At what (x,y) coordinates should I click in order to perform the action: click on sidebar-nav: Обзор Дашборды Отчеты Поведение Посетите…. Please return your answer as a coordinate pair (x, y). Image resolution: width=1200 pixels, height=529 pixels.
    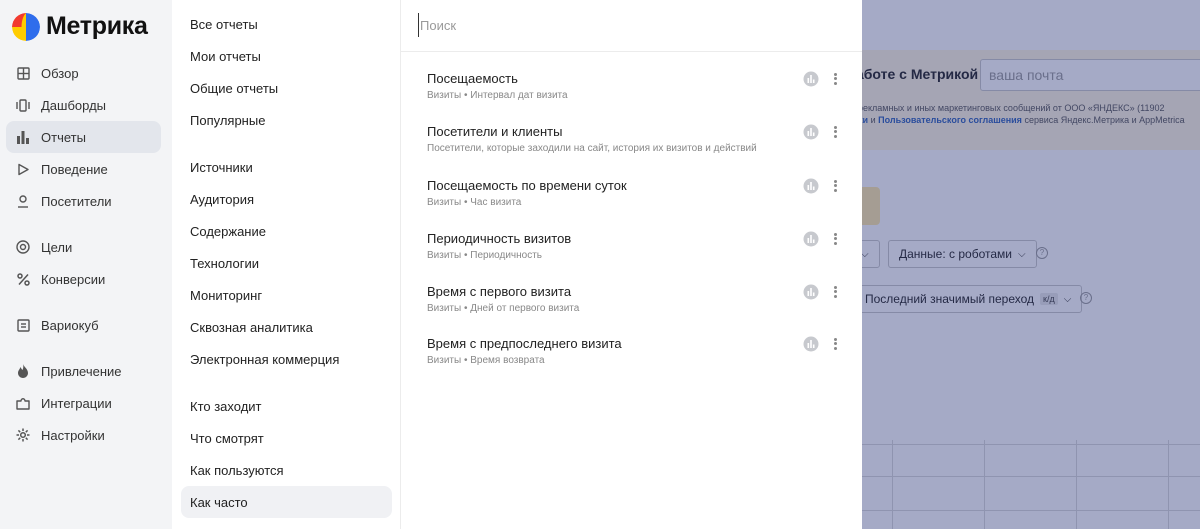
    Looking at the image, I should click on (83, 254).